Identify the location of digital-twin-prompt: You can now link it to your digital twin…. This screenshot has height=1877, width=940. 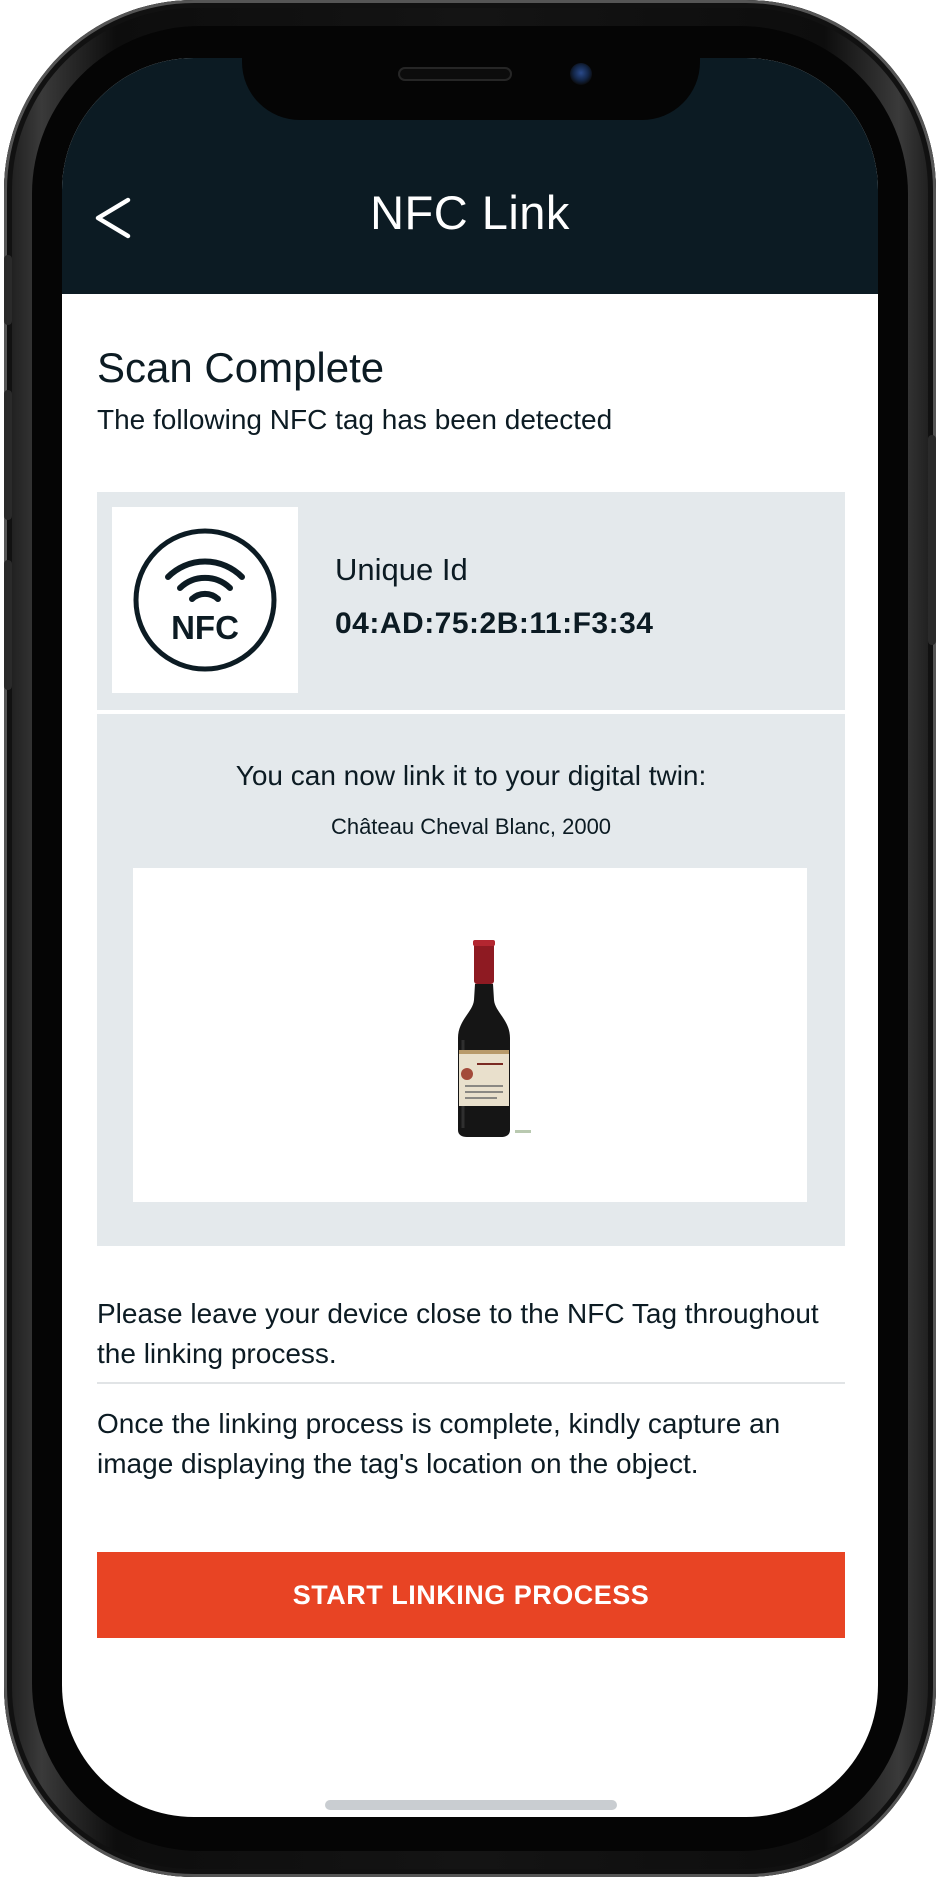
(471, 775).